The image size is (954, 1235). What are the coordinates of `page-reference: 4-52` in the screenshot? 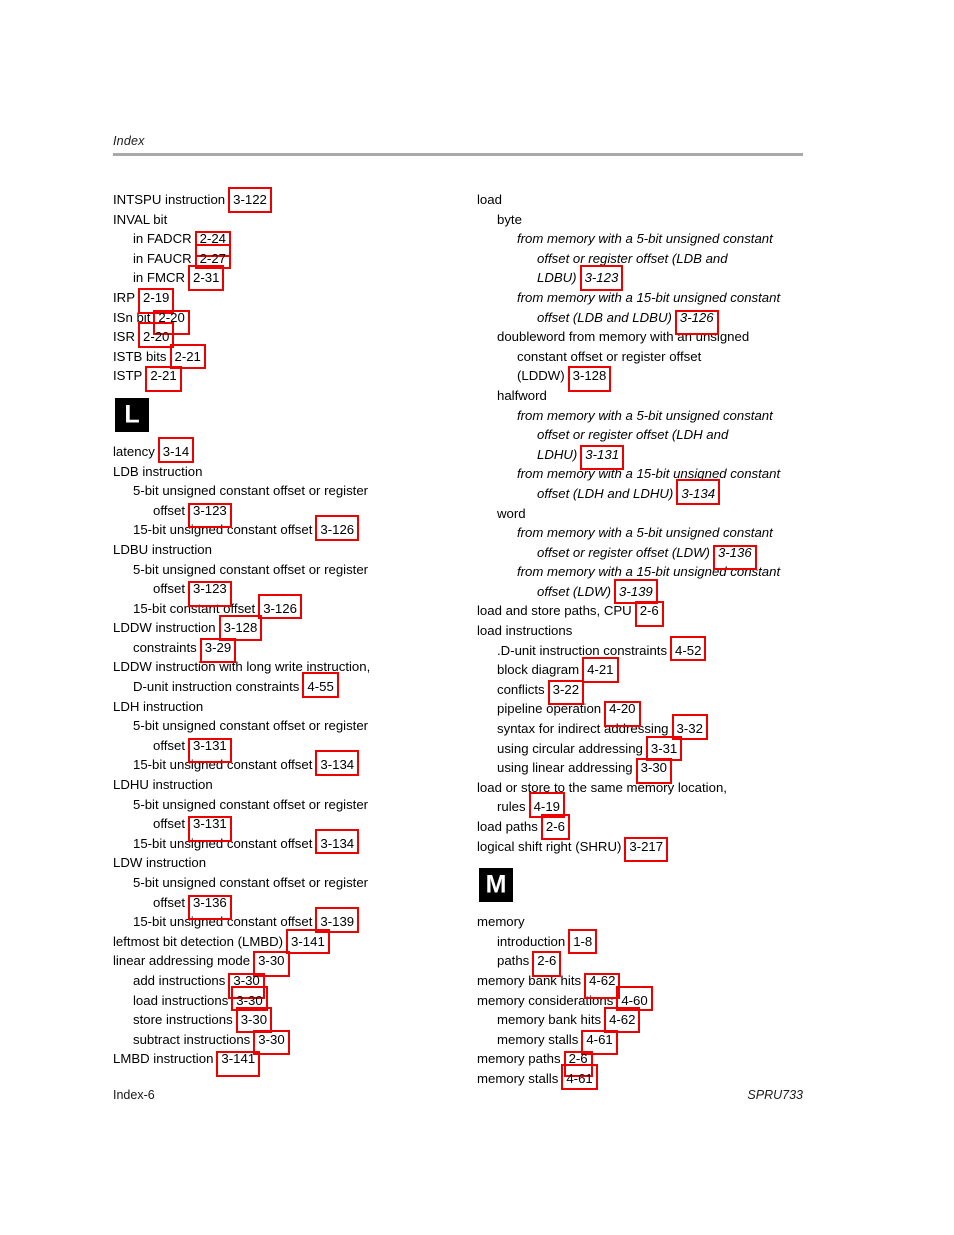 It's located at (688, 648).